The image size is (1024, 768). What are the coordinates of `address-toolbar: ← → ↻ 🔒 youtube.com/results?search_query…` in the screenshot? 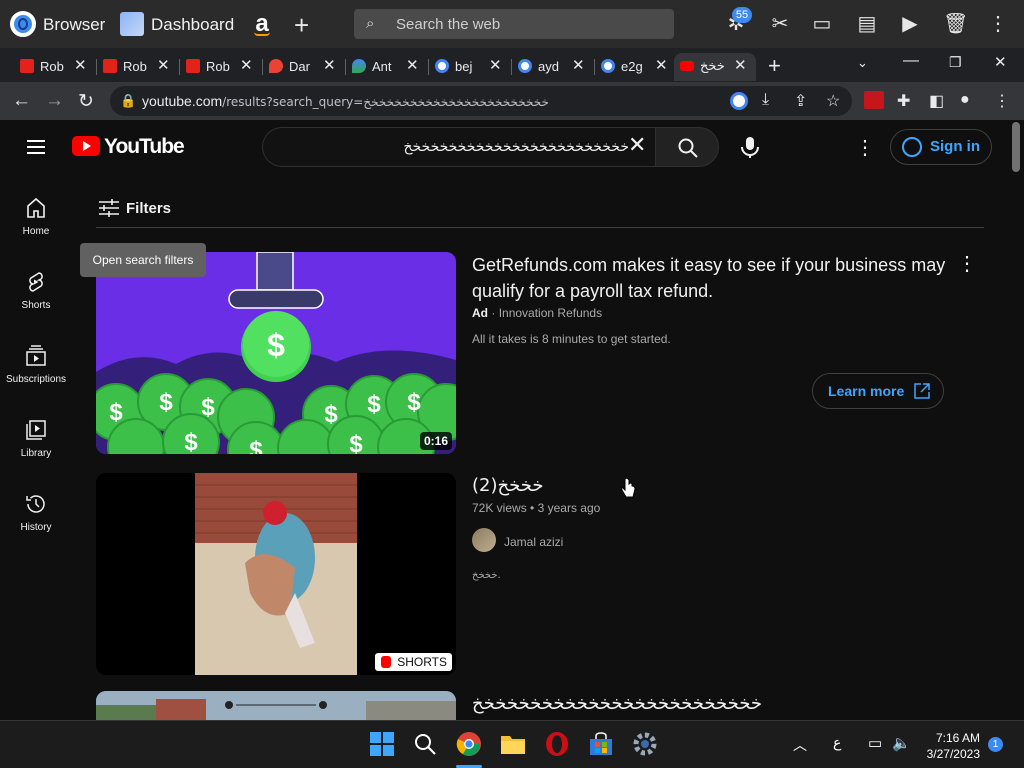 It's located at (512, 101).